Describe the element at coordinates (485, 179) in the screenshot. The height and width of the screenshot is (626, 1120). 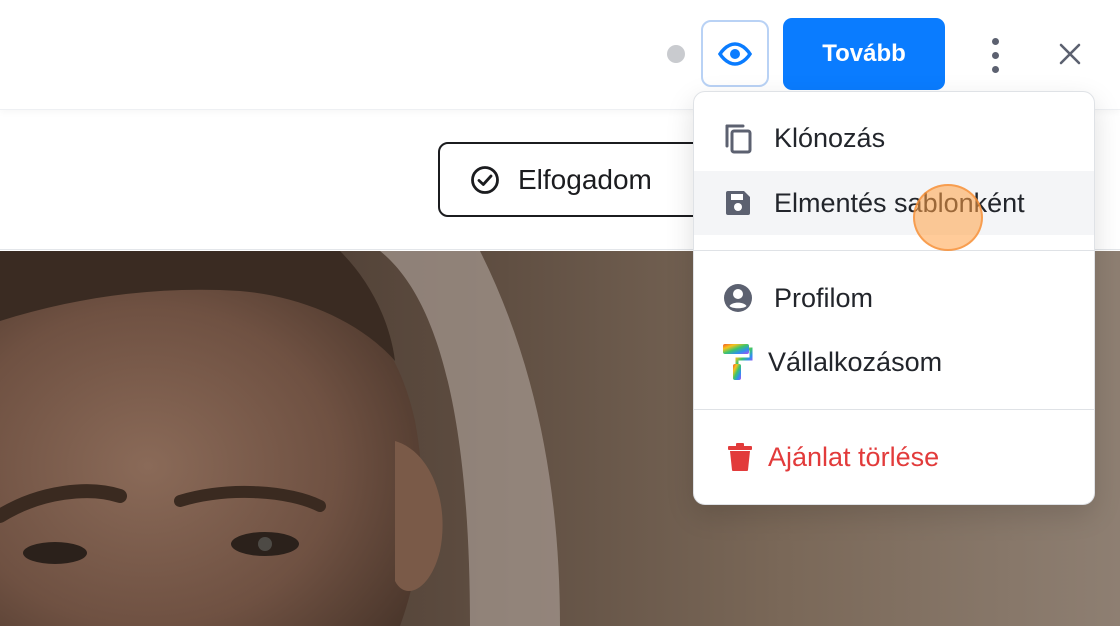
I see `check-circle-icon` at that location.